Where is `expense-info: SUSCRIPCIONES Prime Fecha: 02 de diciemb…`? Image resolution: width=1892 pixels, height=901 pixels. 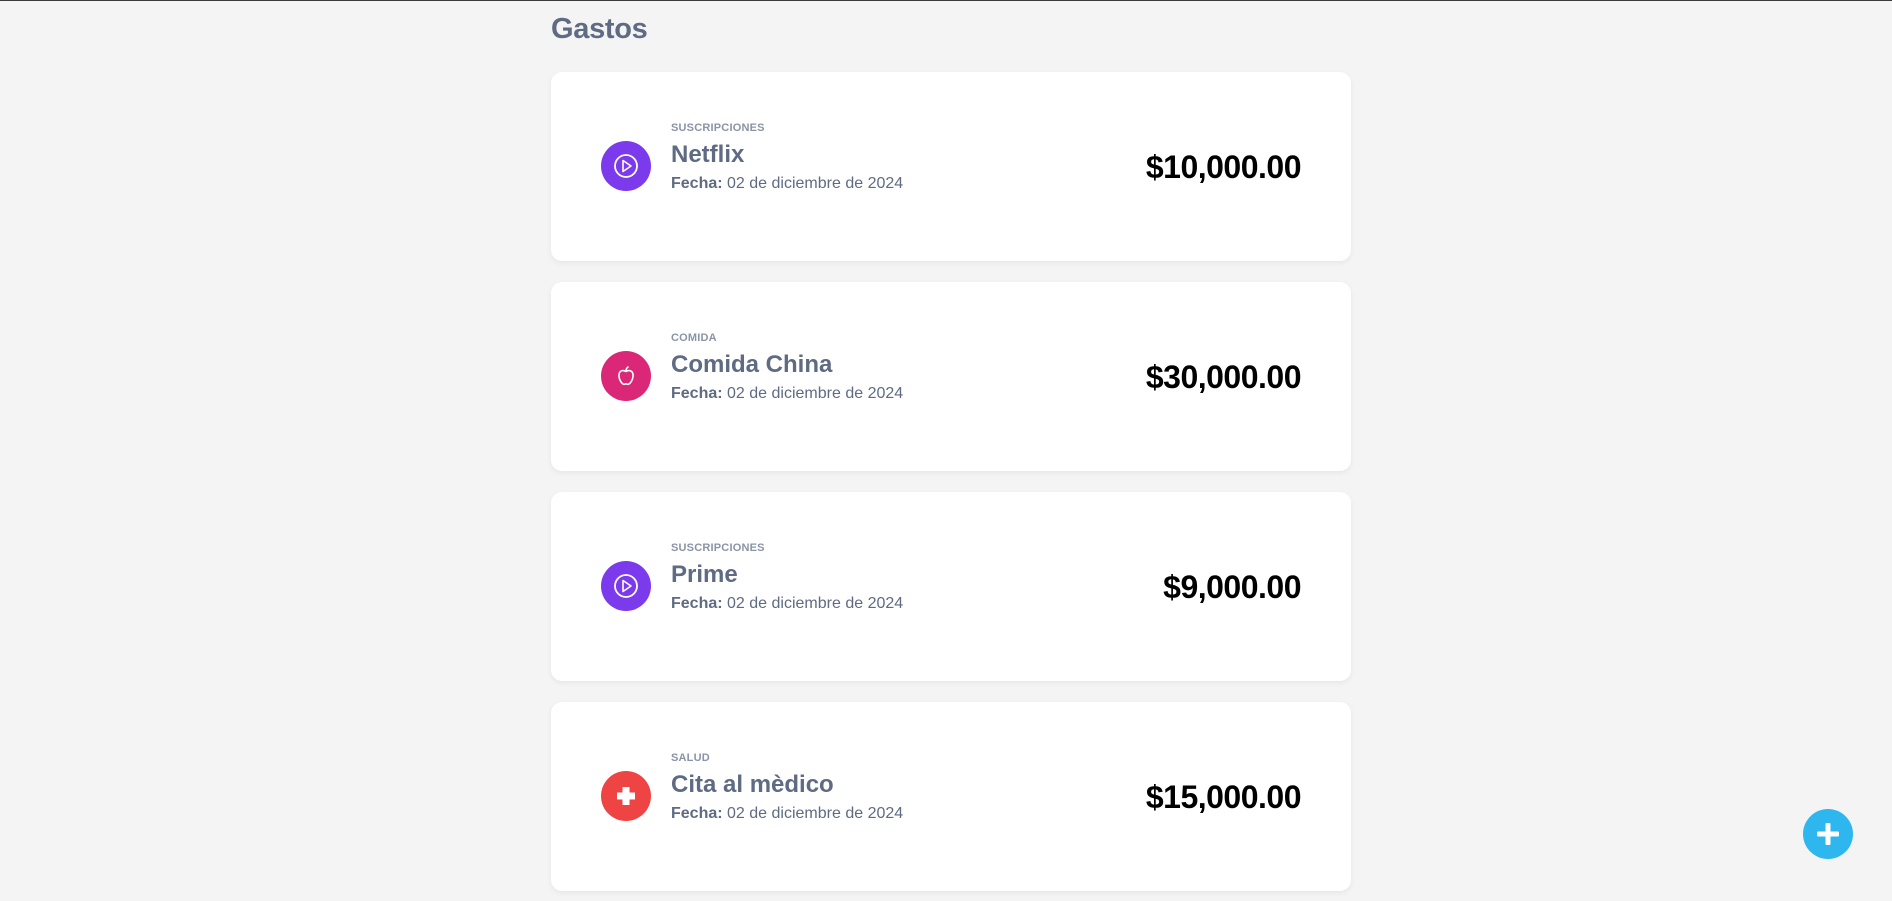 expense-info: SUSCRIPCIONES Prime Fecha: 02 de diciemb… is located at coordinates (787, 577).